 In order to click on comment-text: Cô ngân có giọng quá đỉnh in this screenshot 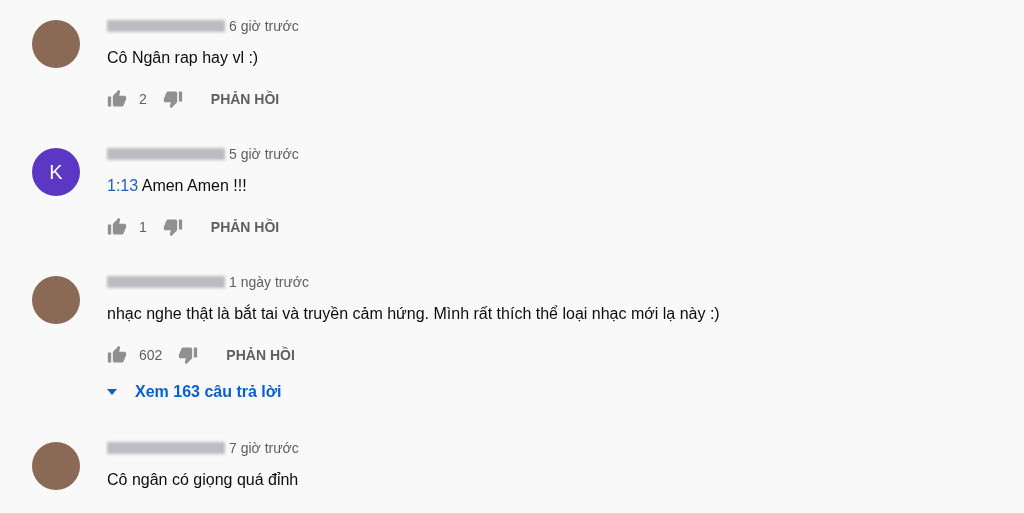, I will do `click(203, 480)`.